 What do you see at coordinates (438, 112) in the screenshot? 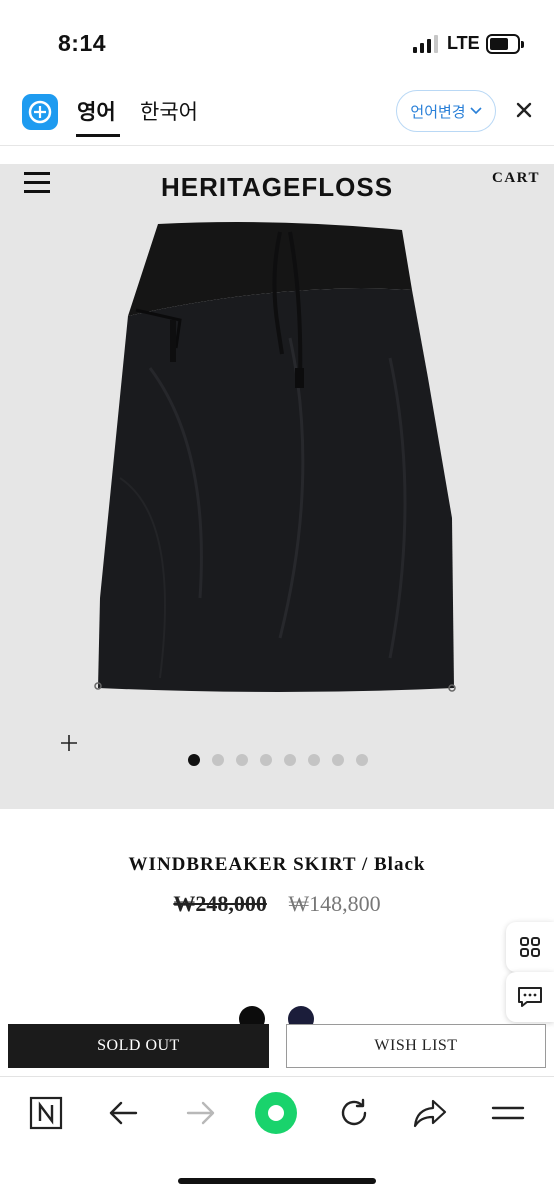
I see `change-language-label: 언어변경` at bounding box center [438, 112].